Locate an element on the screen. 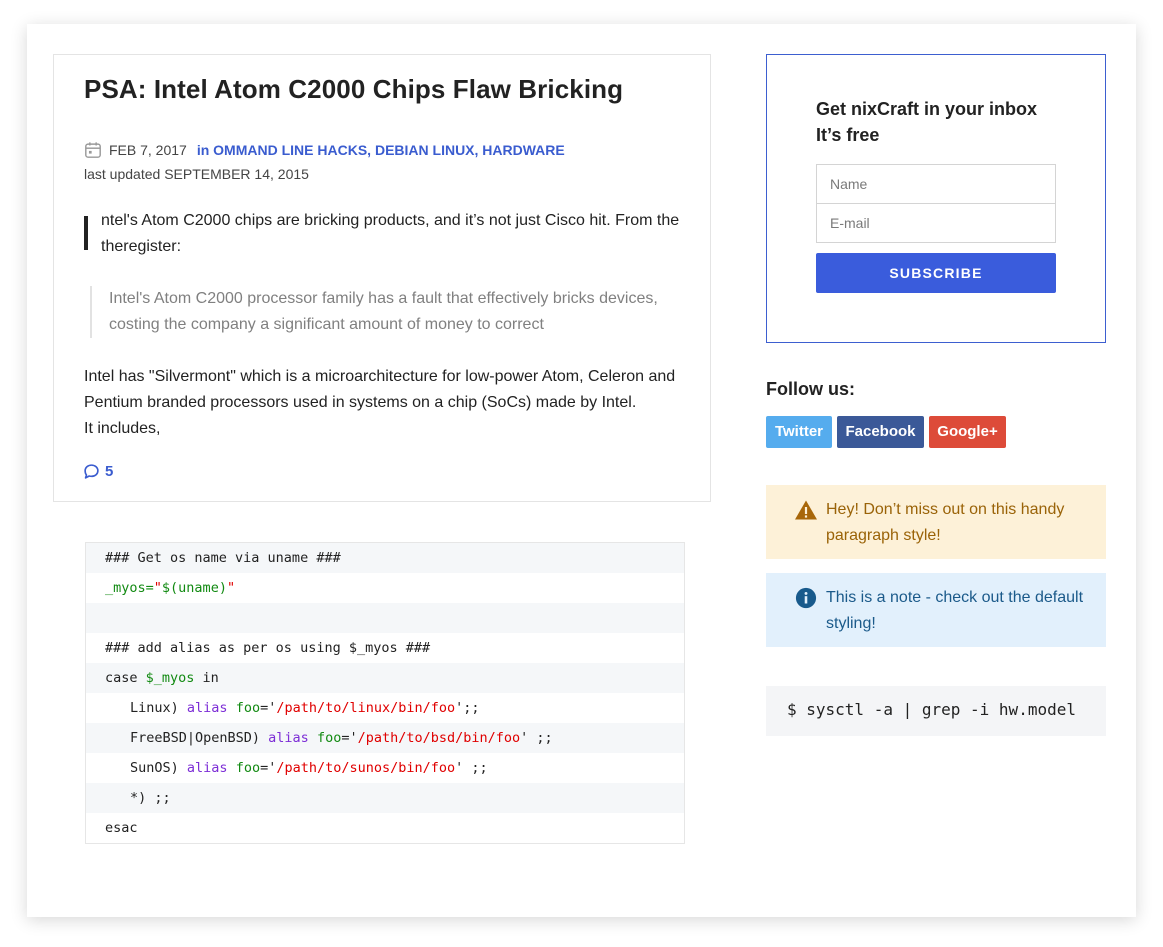 This screenshot has height=947, width=1163. category-link-hardware: HARDWARE is located at coordinates (523, 150).